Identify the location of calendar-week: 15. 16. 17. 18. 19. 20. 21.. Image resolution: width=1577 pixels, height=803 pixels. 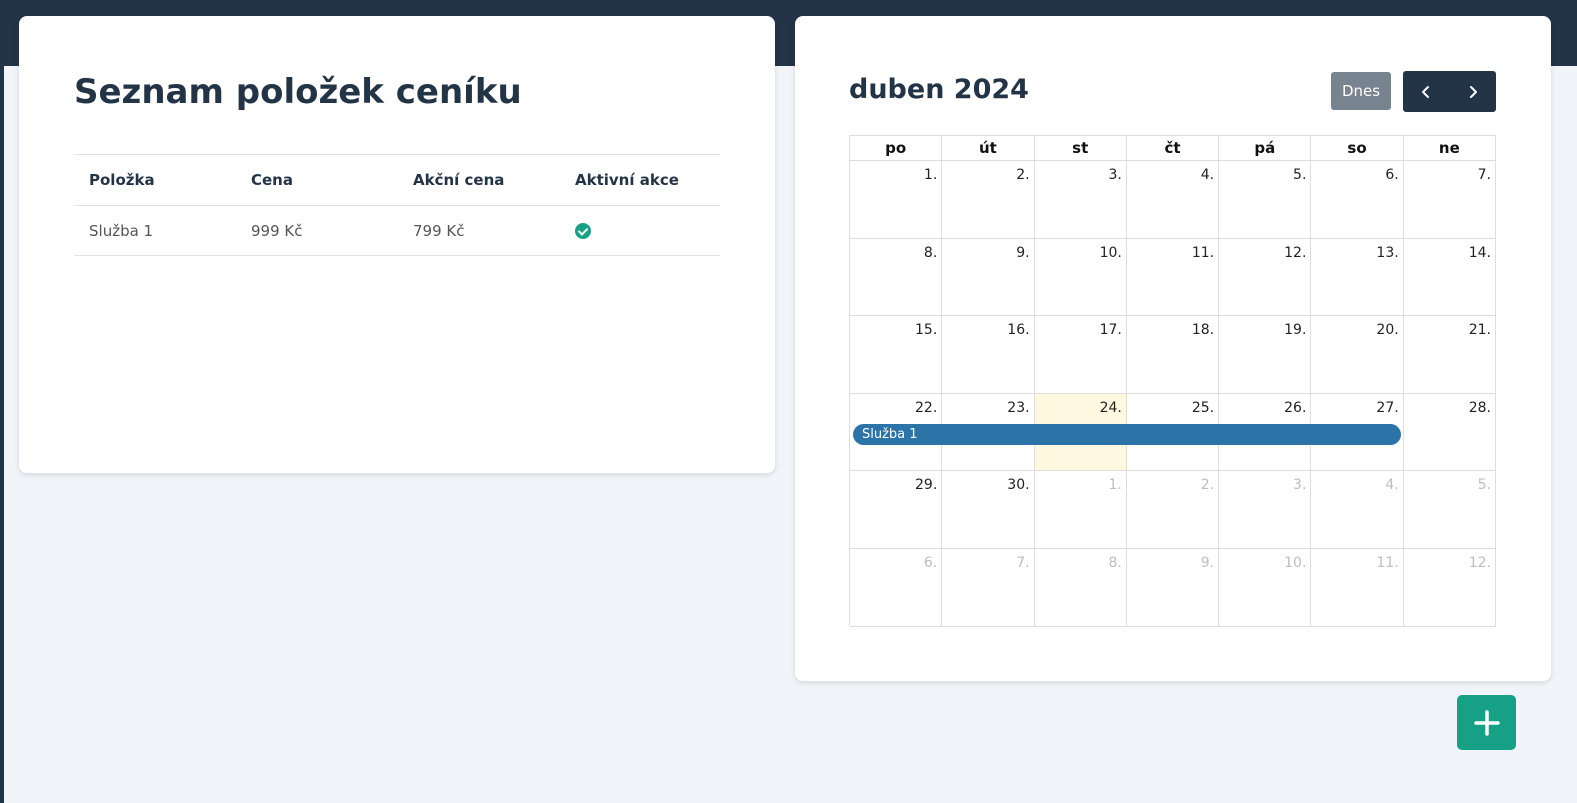
(1173, 355).